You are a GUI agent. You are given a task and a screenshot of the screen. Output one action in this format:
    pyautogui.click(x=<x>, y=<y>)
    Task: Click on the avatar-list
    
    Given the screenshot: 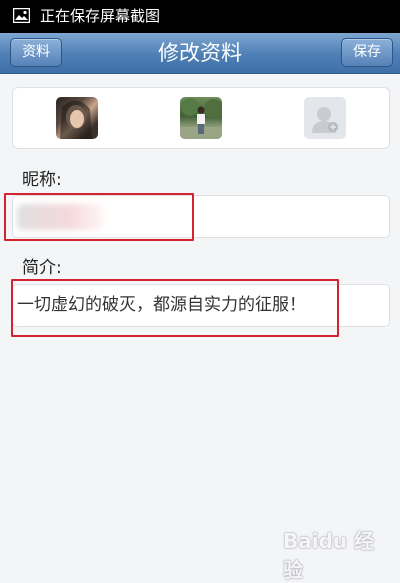 What is the action you would take?
    pyautogui.click(x=201, y=118)
    